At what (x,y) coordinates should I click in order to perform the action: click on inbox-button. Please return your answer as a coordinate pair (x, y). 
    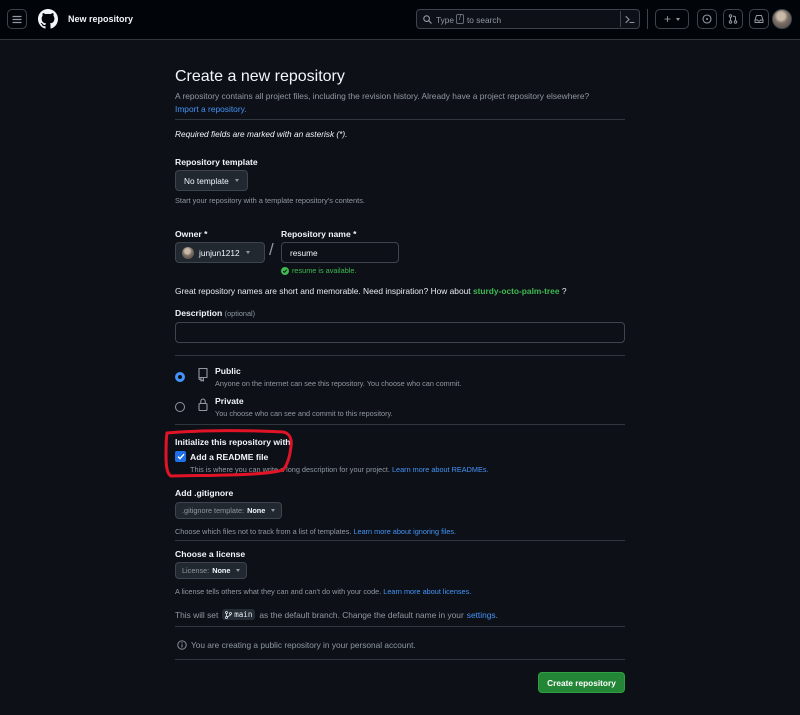
    Looking at the image, I should click on (759, 19).